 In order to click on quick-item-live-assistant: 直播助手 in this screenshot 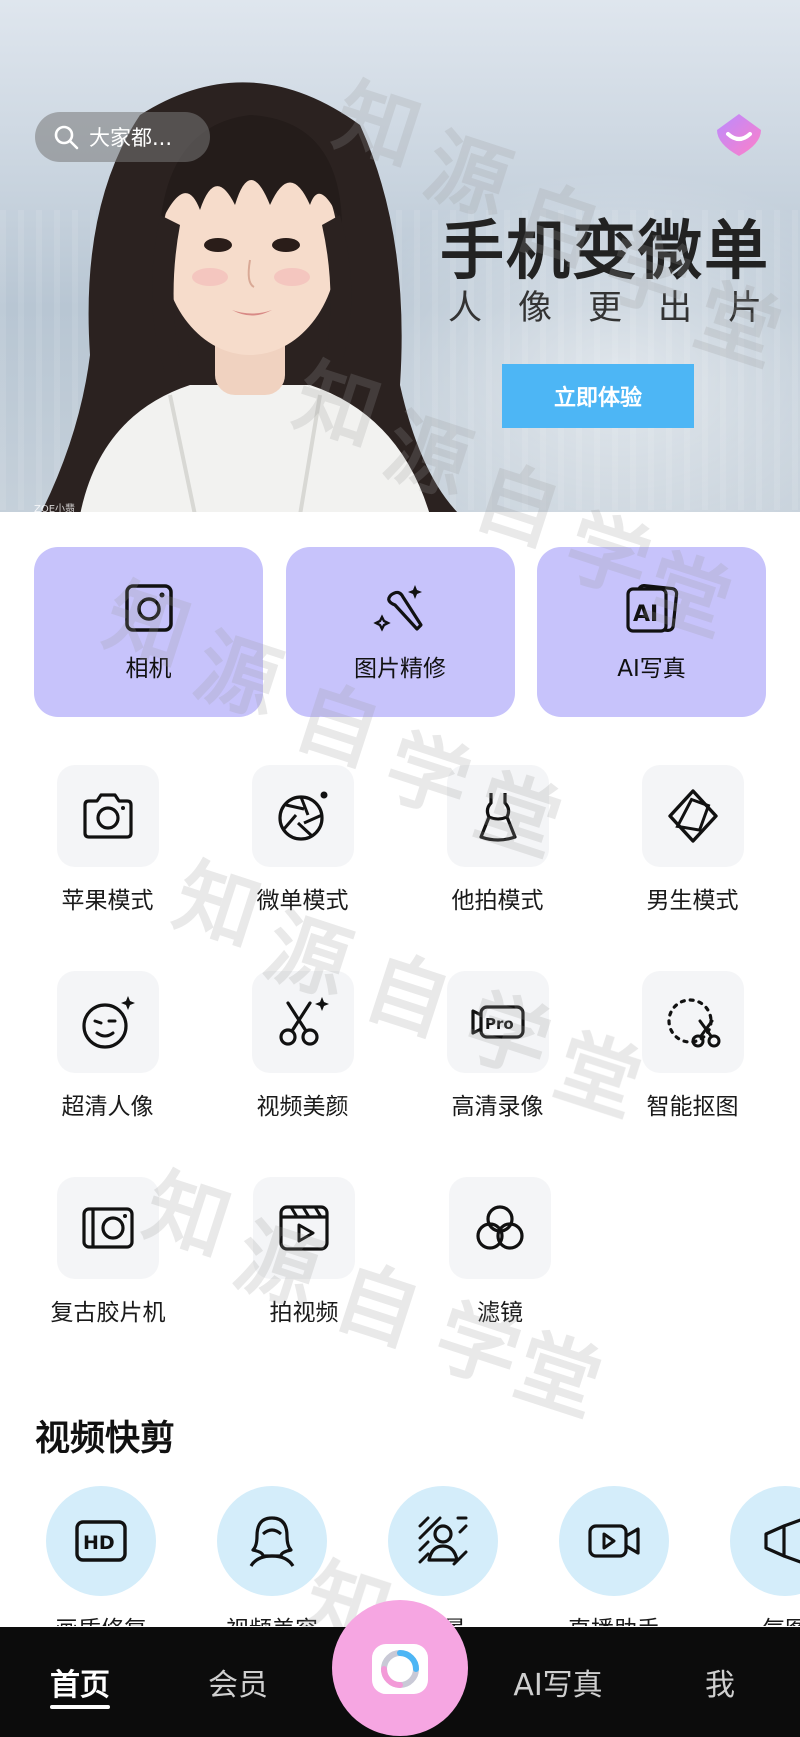, I will do `click(614, 1556)`.